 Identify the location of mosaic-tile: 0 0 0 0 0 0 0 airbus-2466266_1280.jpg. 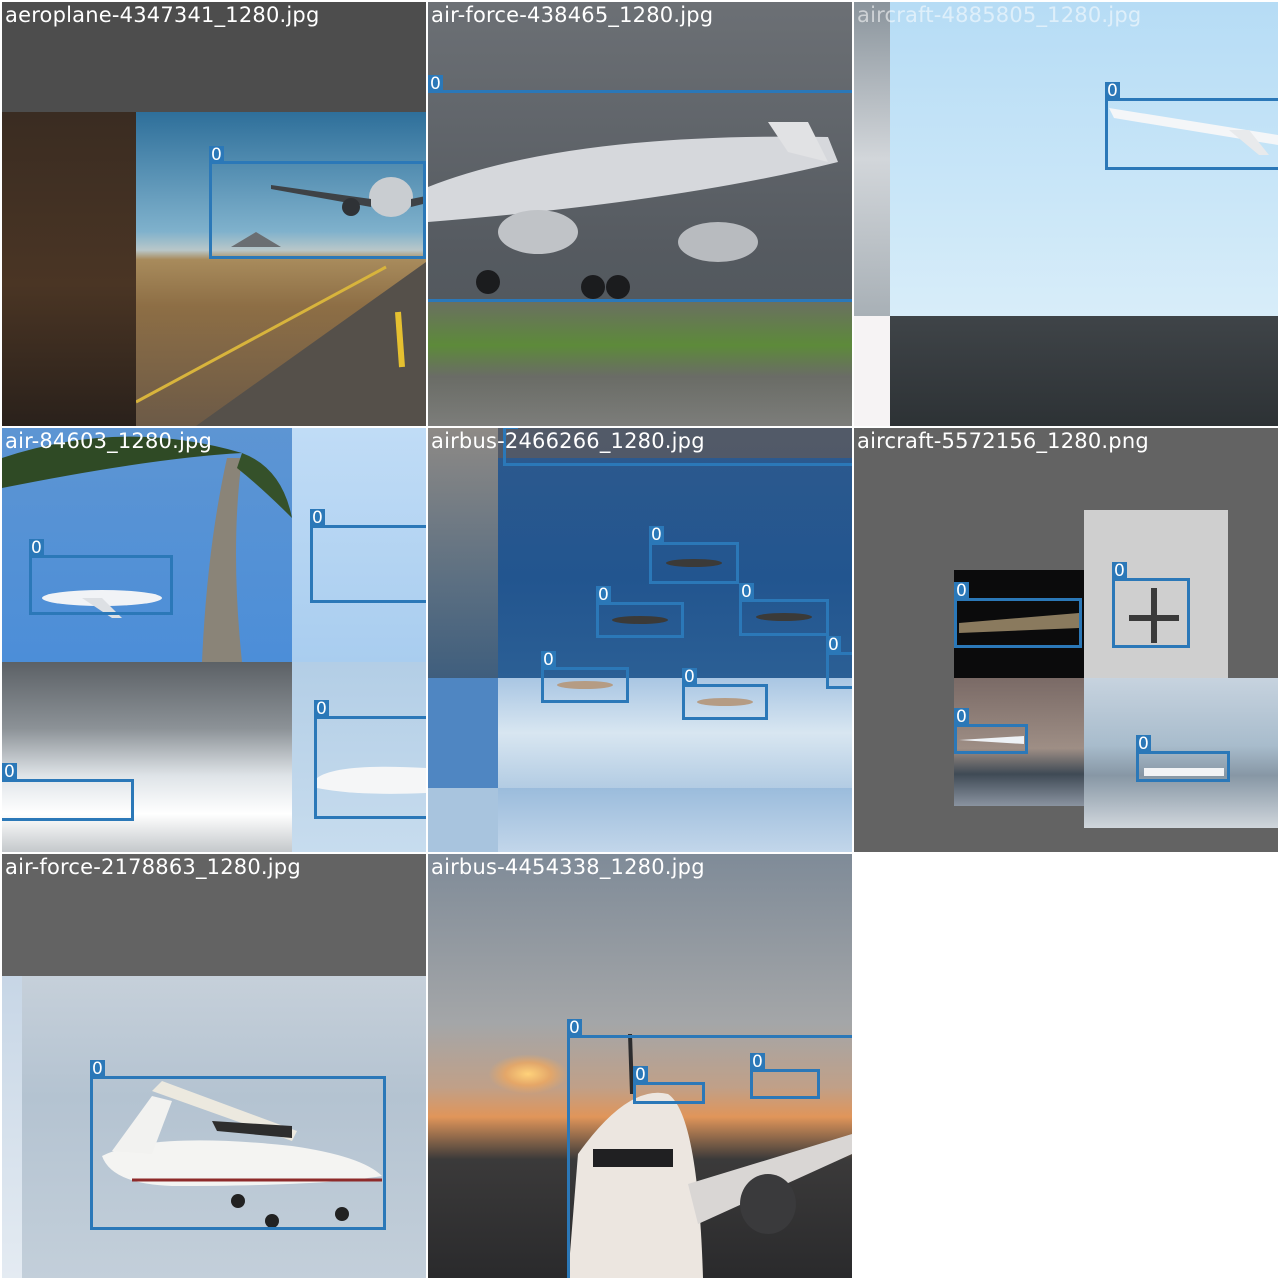
(640, 640).